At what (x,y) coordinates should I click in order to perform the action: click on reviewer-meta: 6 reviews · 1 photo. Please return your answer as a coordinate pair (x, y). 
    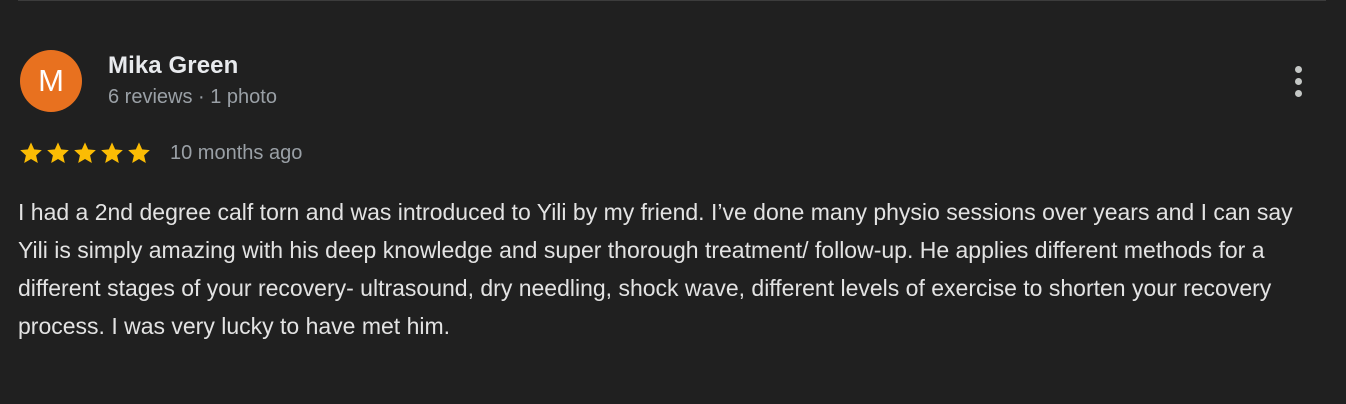
    Looking at the image, I should click on (192, 97).